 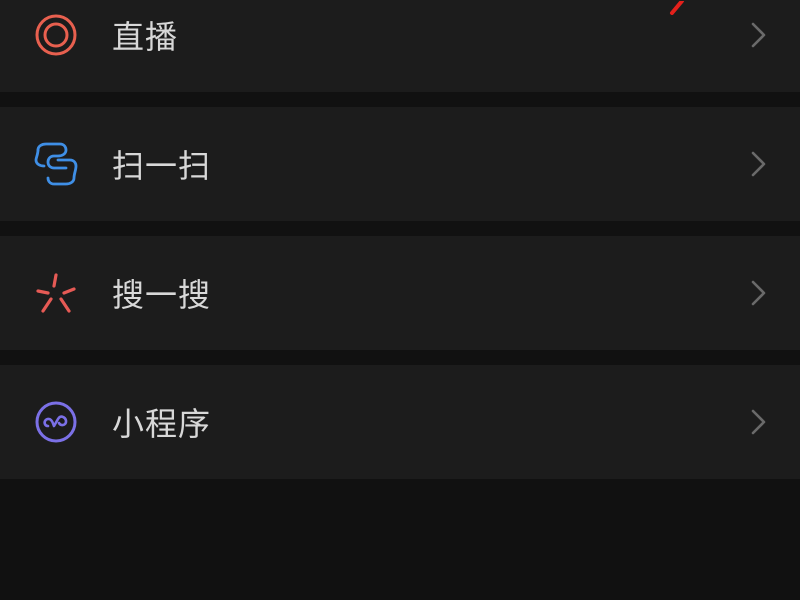 I want to click on mini-program-icon, so click(x=56, y=422).